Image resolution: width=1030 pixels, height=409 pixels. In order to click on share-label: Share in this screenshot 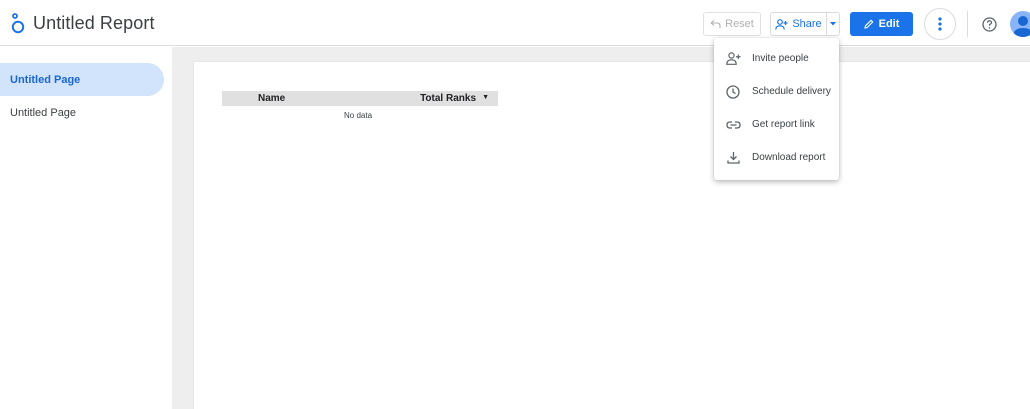, I will do `click(807, 24)`.